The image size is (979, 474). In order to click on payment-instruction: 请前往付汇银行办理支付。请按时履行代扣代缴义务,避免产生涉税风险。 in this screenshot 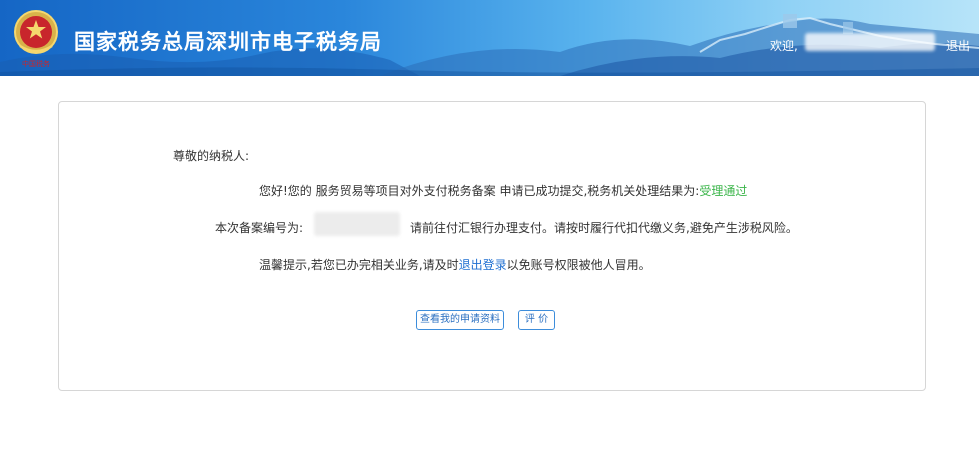, I will do `click(604, 228)`.